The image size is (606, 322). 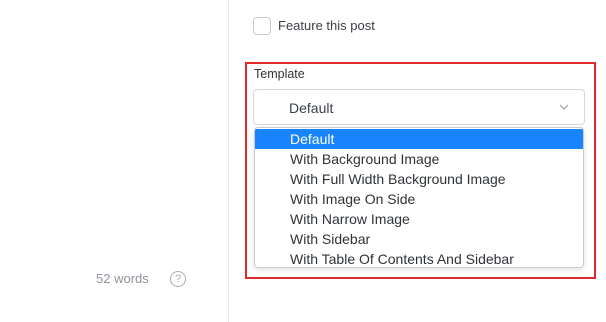 I want to click on chevron-down-icon, so click(x=564, y=107).